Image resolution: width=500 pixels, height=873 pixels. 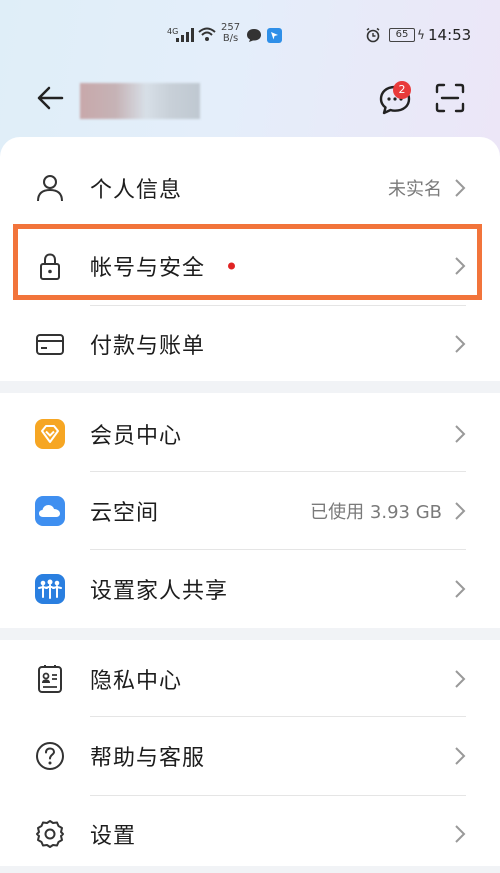 I want to click on status-bar: 4G 257 B/s 65 ϟ 14:53, so click(x=250, y=36).